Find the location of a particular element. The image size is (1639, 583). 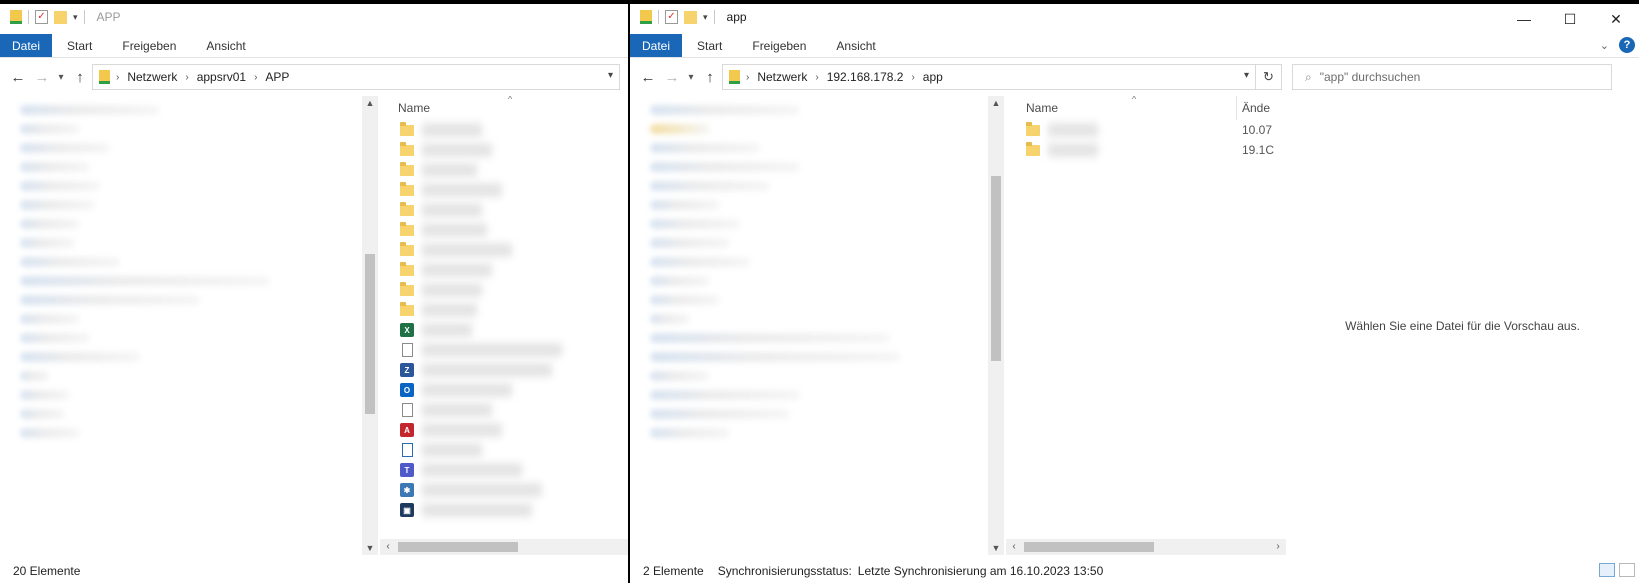

breadcrumb-folder: APP is located at coordinates (277, 77).